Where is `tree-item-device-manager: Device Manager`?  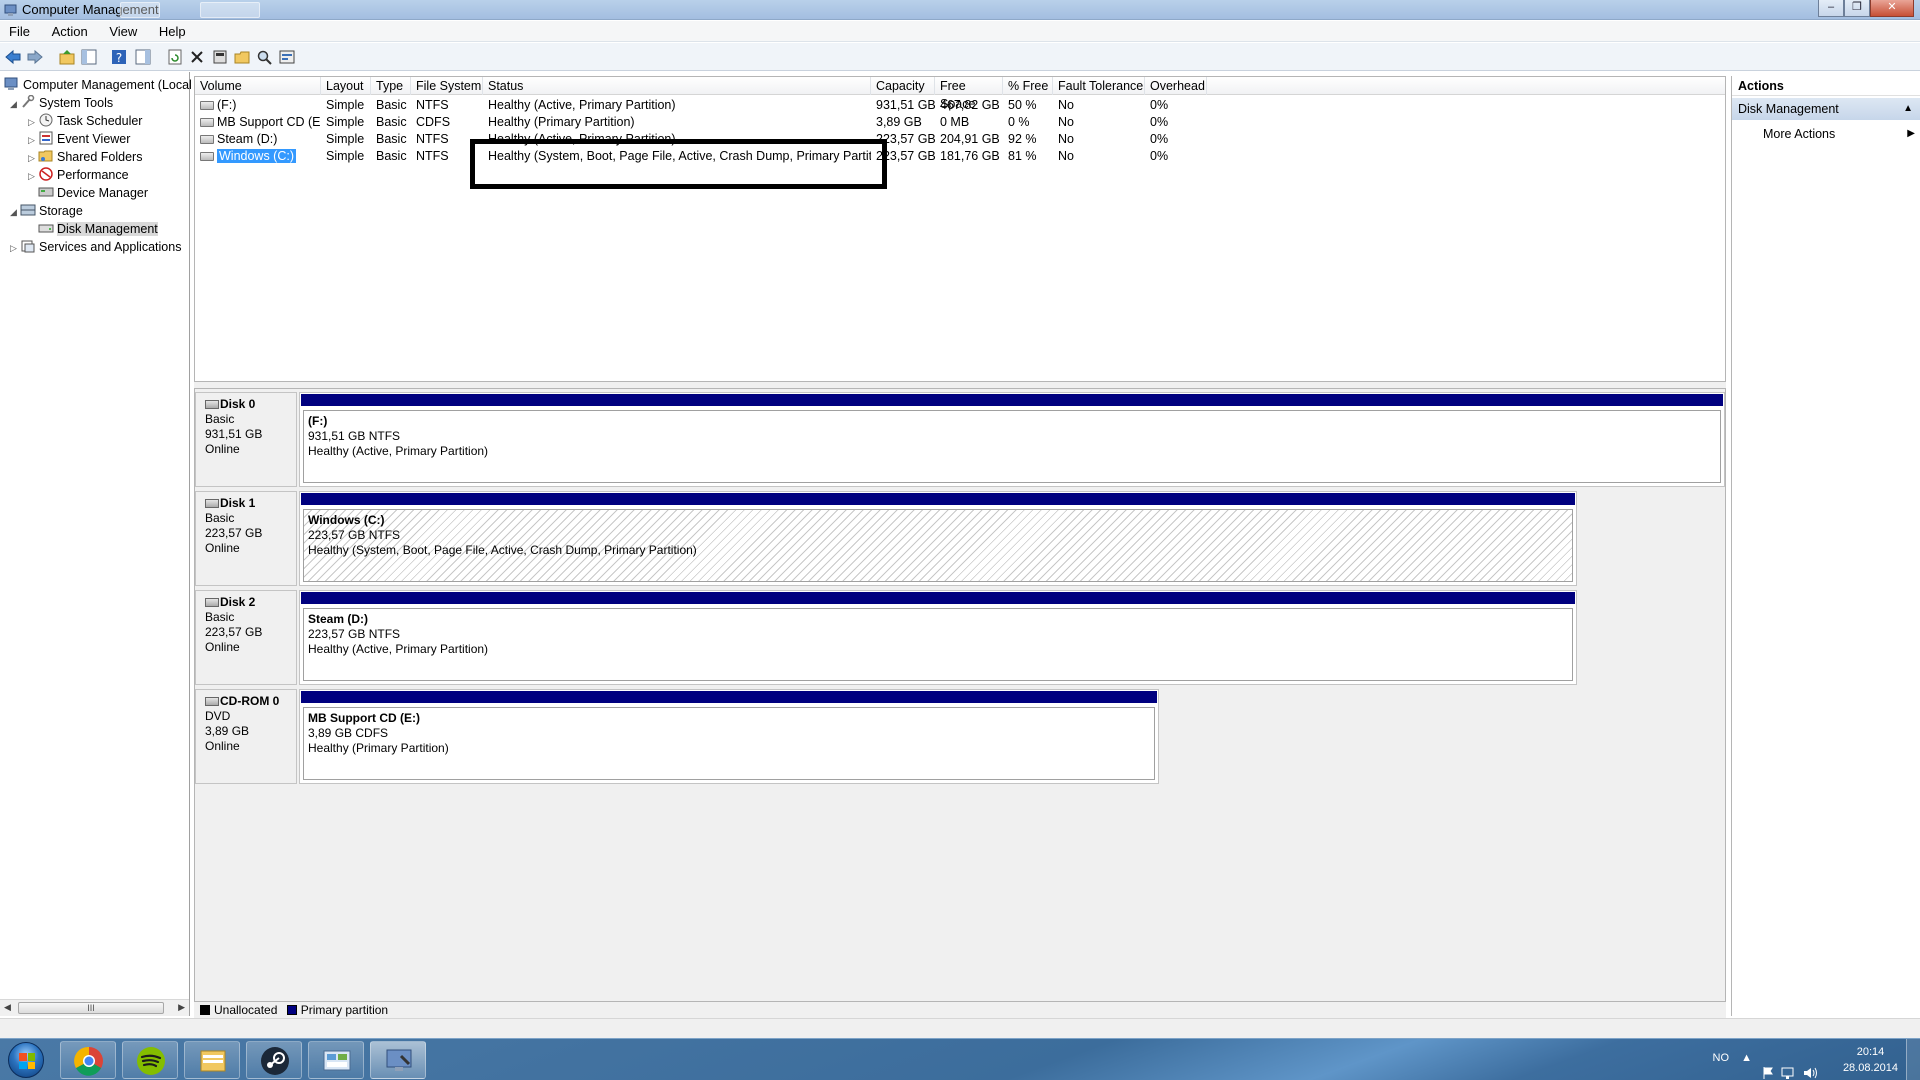 tree-item-device-manager: Device Manager is located at coordinates (93, 193).